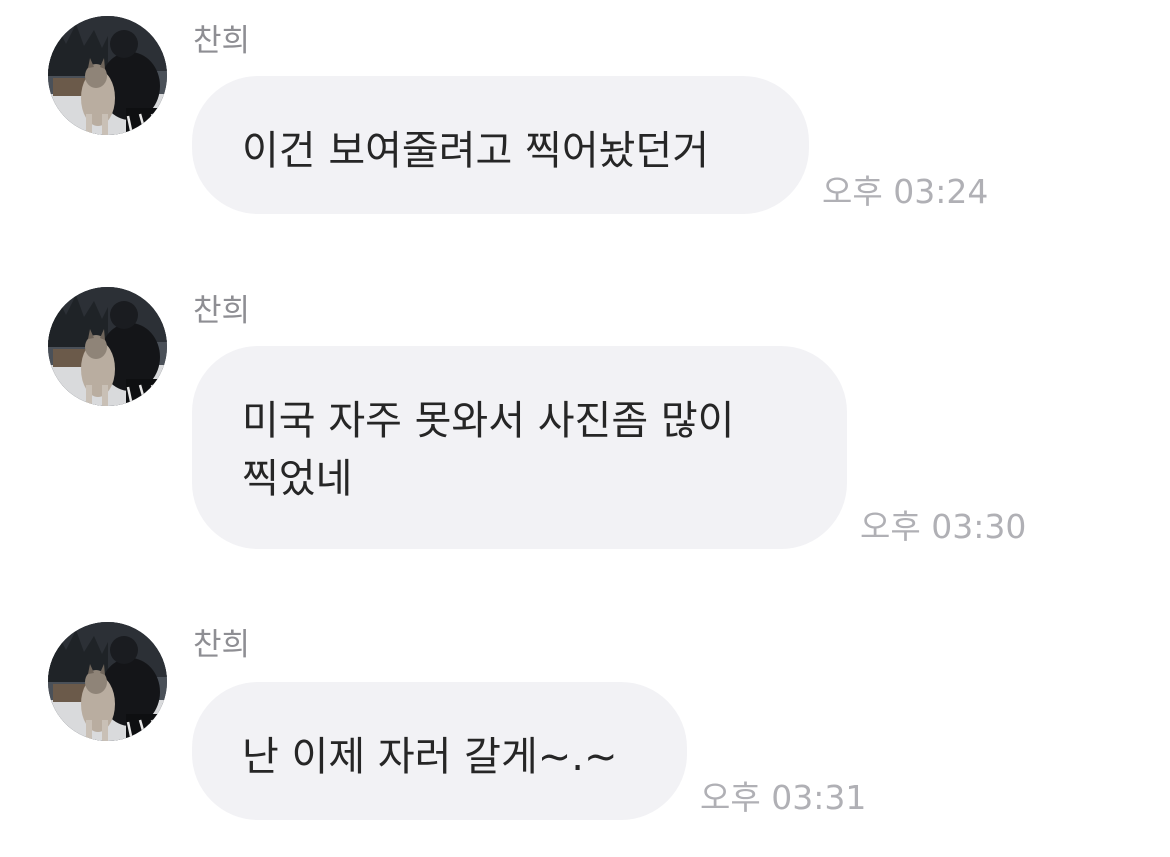  What do you see at coordinates (430, 757) in the screenshot?
I see `message-text-line: 난 이제 자러 갈게~.~` at bounding box center [430, 757].